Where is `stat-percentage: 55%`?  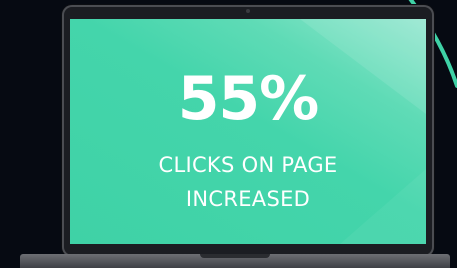 stat-percentage: 55% is located at coordinates (248, 99).